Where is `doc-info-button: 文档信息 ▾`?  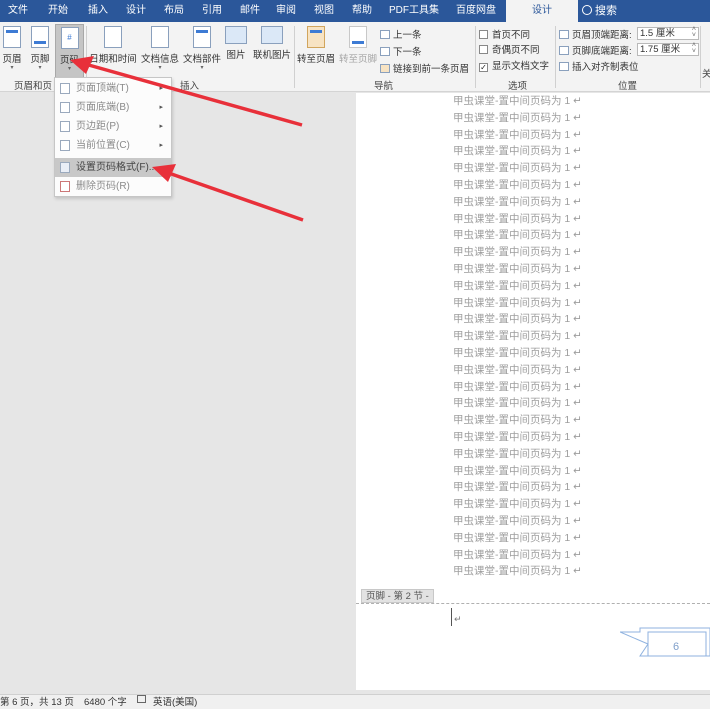 doc-info-button: 文档信息 ▾ is located at coordinates (160, 51).